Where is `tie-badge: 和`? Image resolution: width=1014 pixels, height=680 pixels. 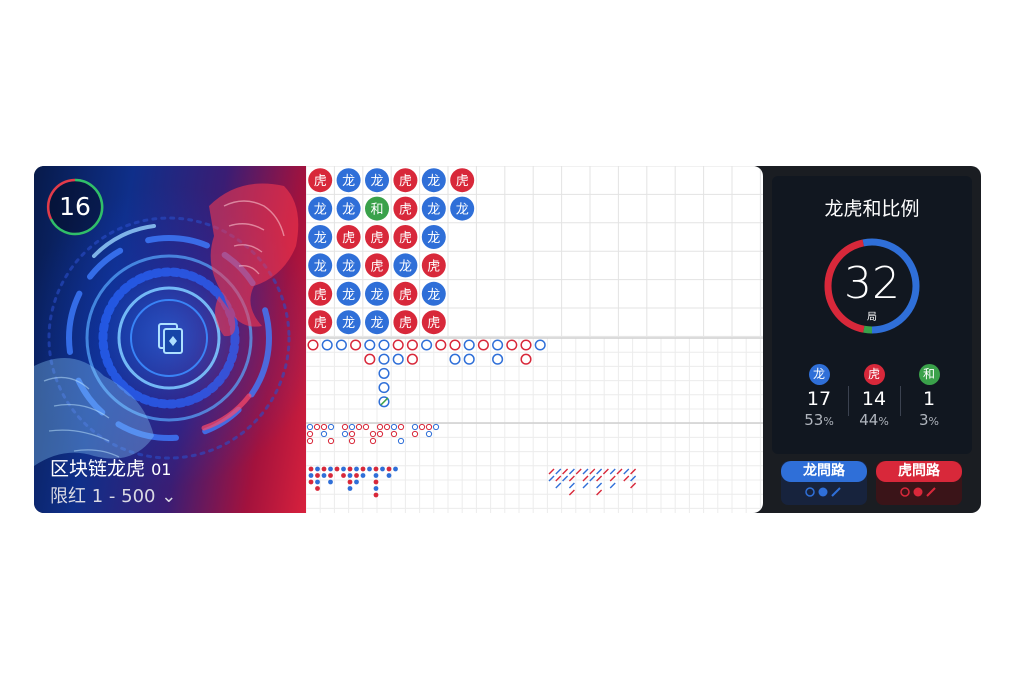 tie-badge: 和 is located at coordinates (929, 374).